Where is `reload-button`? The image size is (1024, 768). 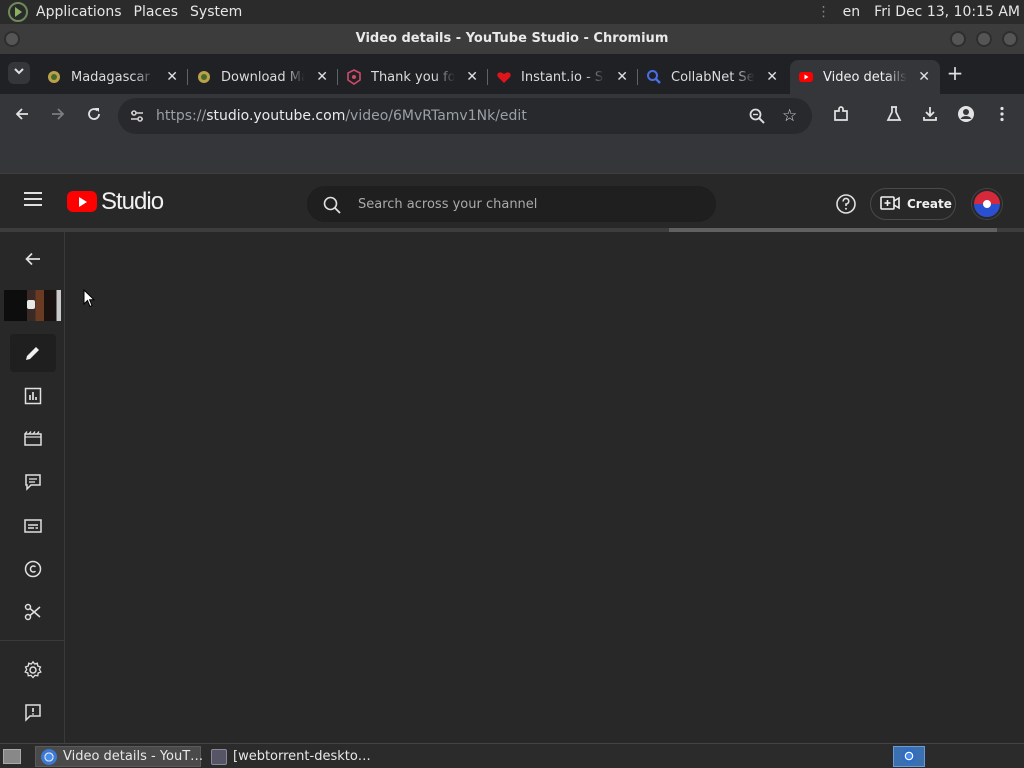
reload-button is located at coordinates (94, 117).